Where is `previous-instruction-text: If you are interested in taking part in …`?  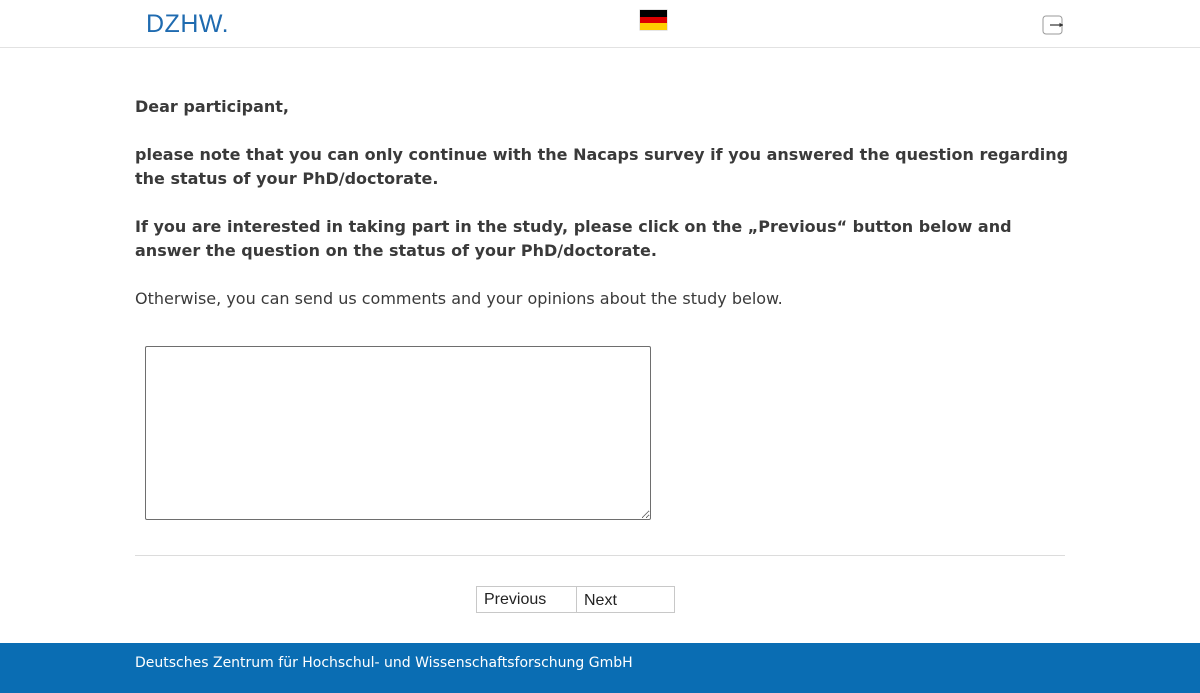
previous-instruction-text: If you are interested in taking part in … is located at coordinates (573, 238).